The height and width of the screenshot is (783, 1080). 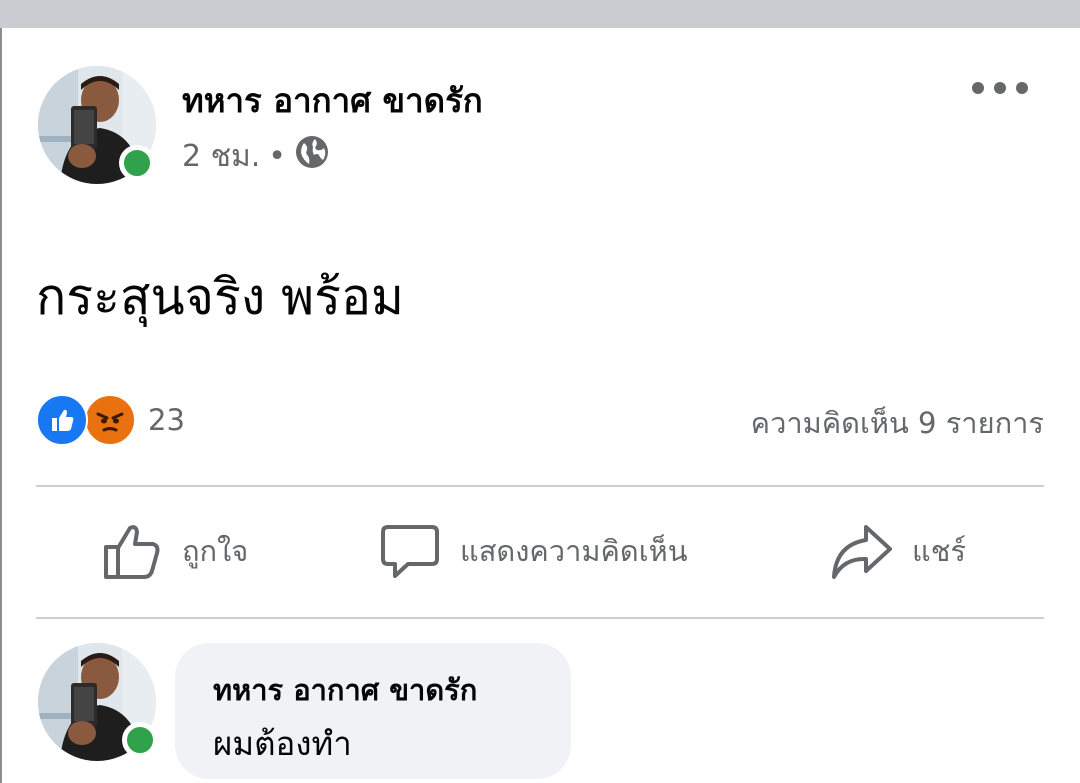 What do you see at coordinates (215, 551) in the screenshot?
I see `like-label: ถูกใจ` at bounding box center [215, 551].